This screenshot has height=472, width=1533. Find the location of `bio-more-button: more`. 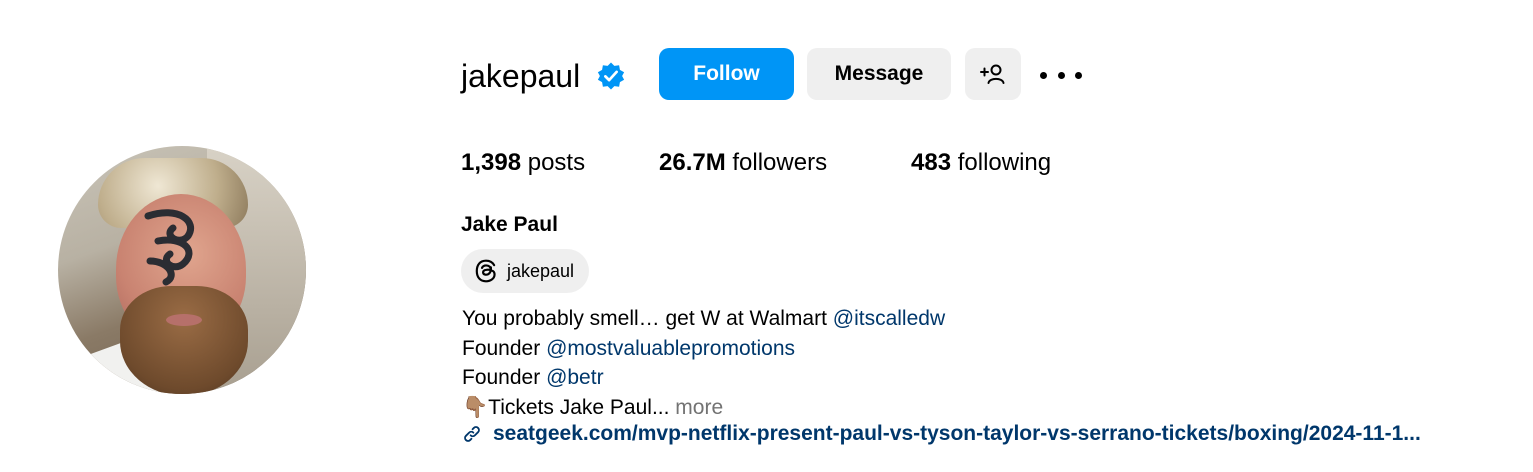

bio-more-button: more is located at coordinates (699, 407).